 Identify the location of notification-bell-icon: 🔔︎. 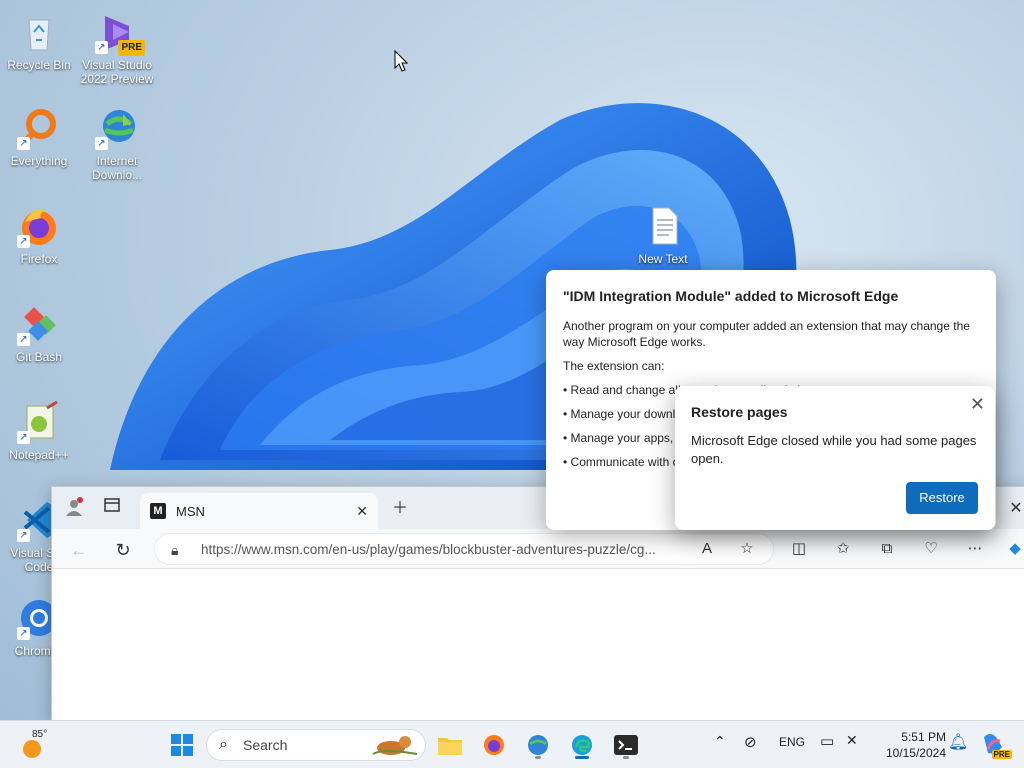
(958, 742).